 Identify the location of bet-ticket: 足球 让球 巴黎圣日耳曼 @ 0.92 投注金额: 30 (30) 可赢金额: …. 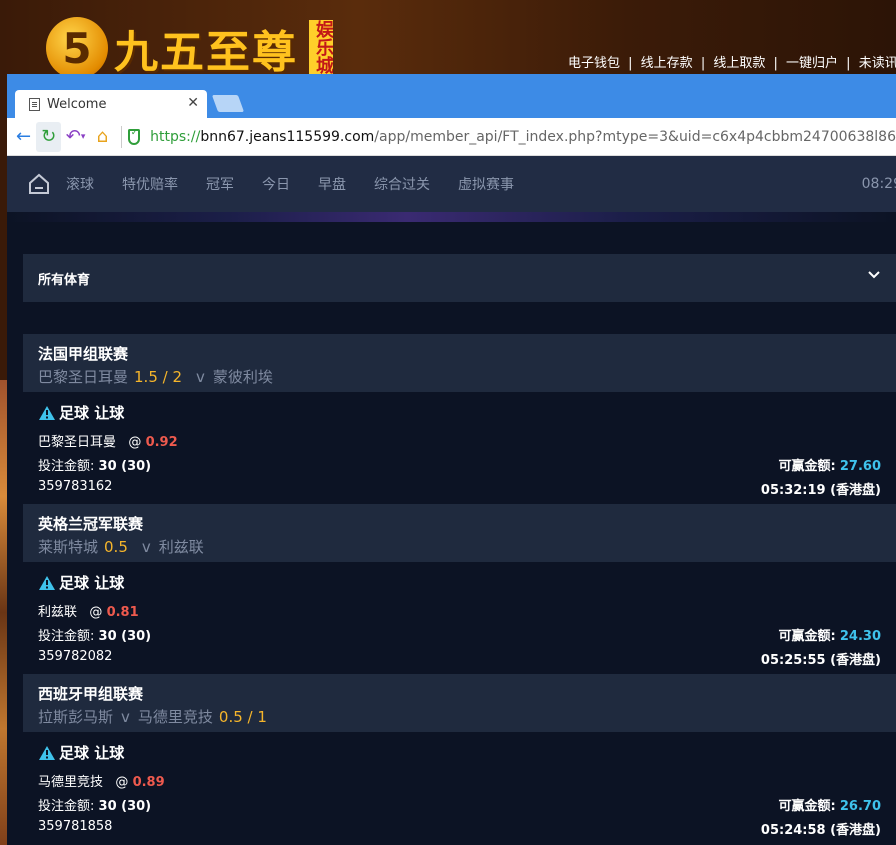
(459, 448).